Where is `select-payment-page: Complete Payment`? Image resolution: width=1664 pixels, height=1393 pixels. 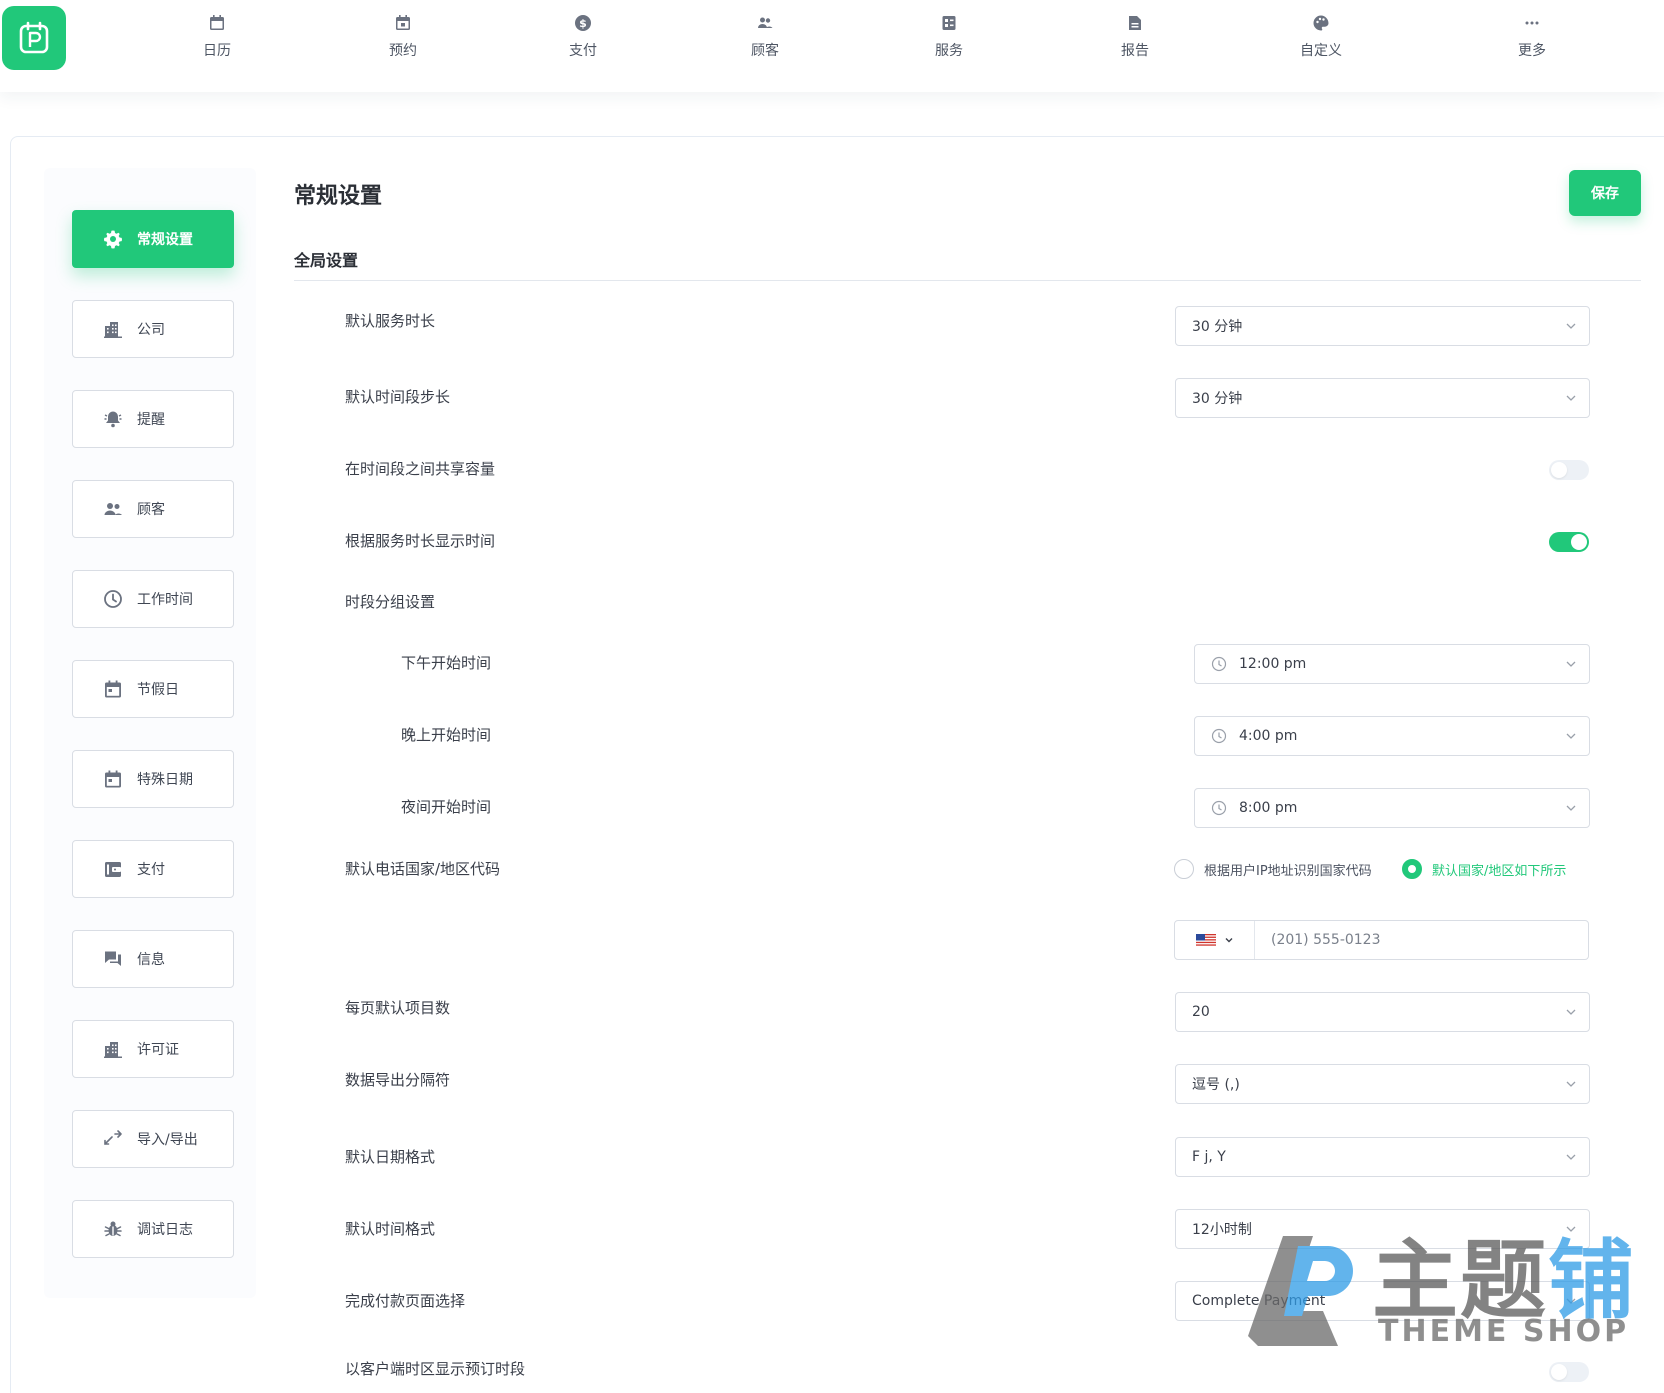
select-payment-page: Complete Payment is located at coordinates (1382, 1301).